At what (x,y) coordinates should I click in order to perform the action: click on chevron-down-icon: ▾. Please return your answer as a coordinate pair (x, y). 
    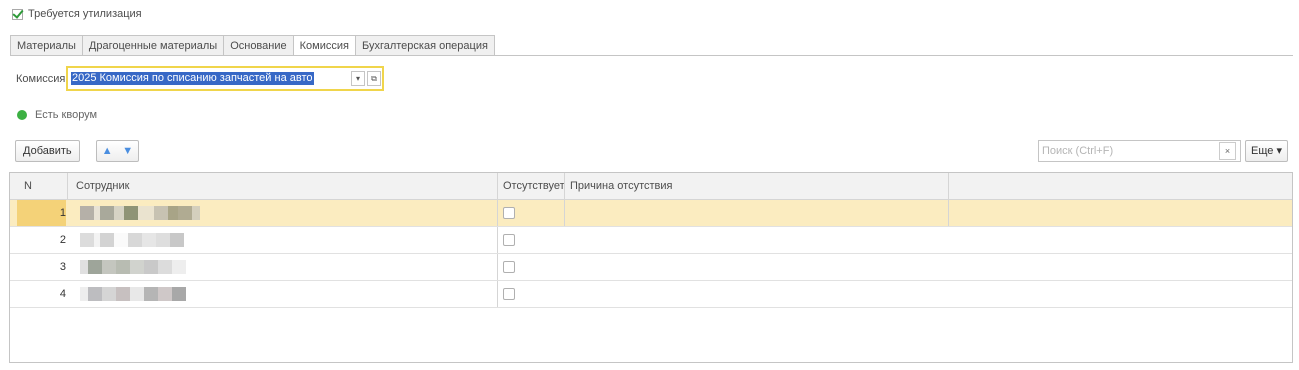
    Looking at the image, I should click on (358, 78).